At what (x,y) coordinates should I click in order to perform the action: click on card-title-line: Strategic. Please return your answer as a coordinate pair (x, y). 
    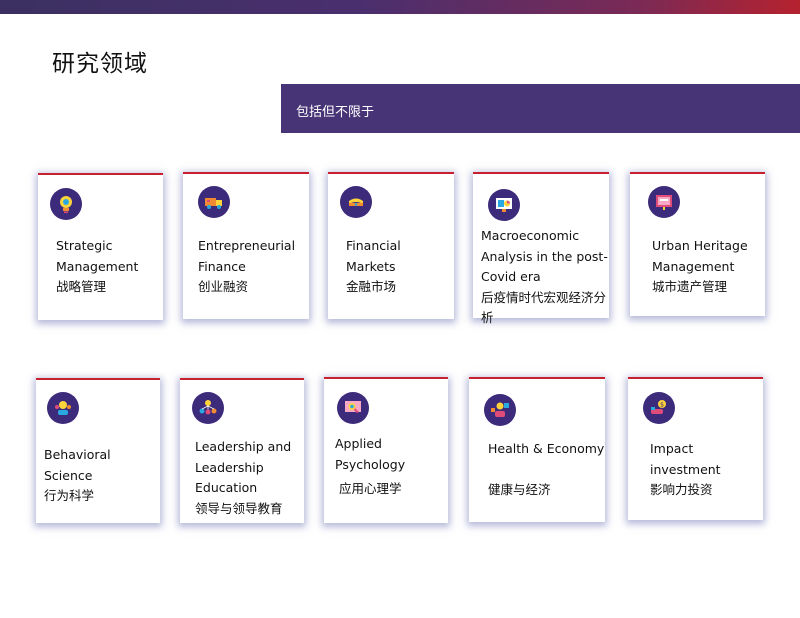
    Looking at the image, I should click on (84, 245).